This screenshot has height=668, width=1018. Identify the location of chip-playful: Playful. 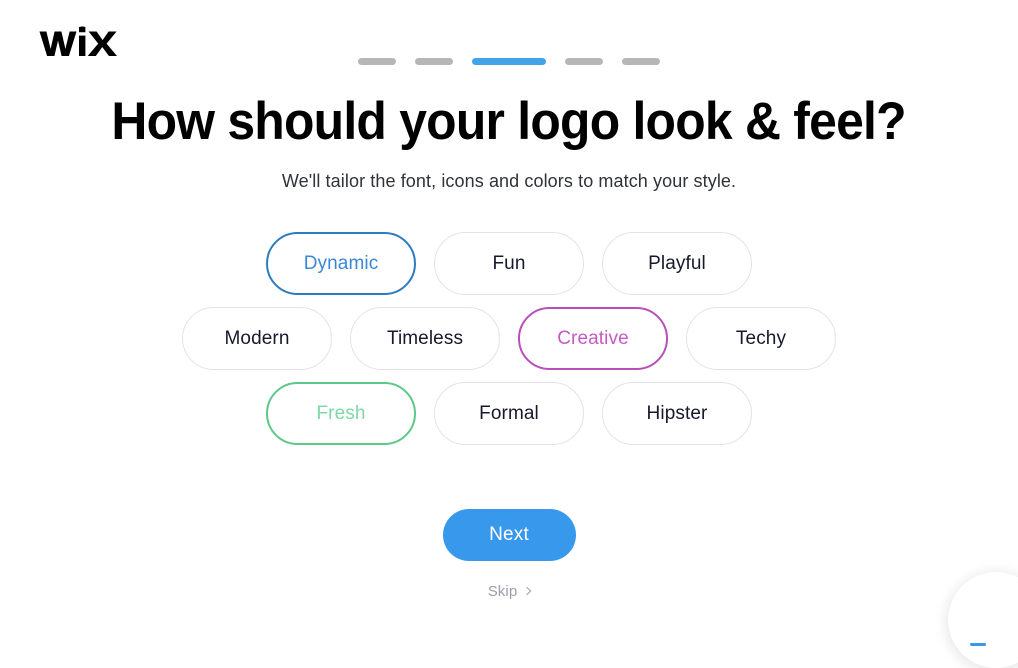
(677, 263).